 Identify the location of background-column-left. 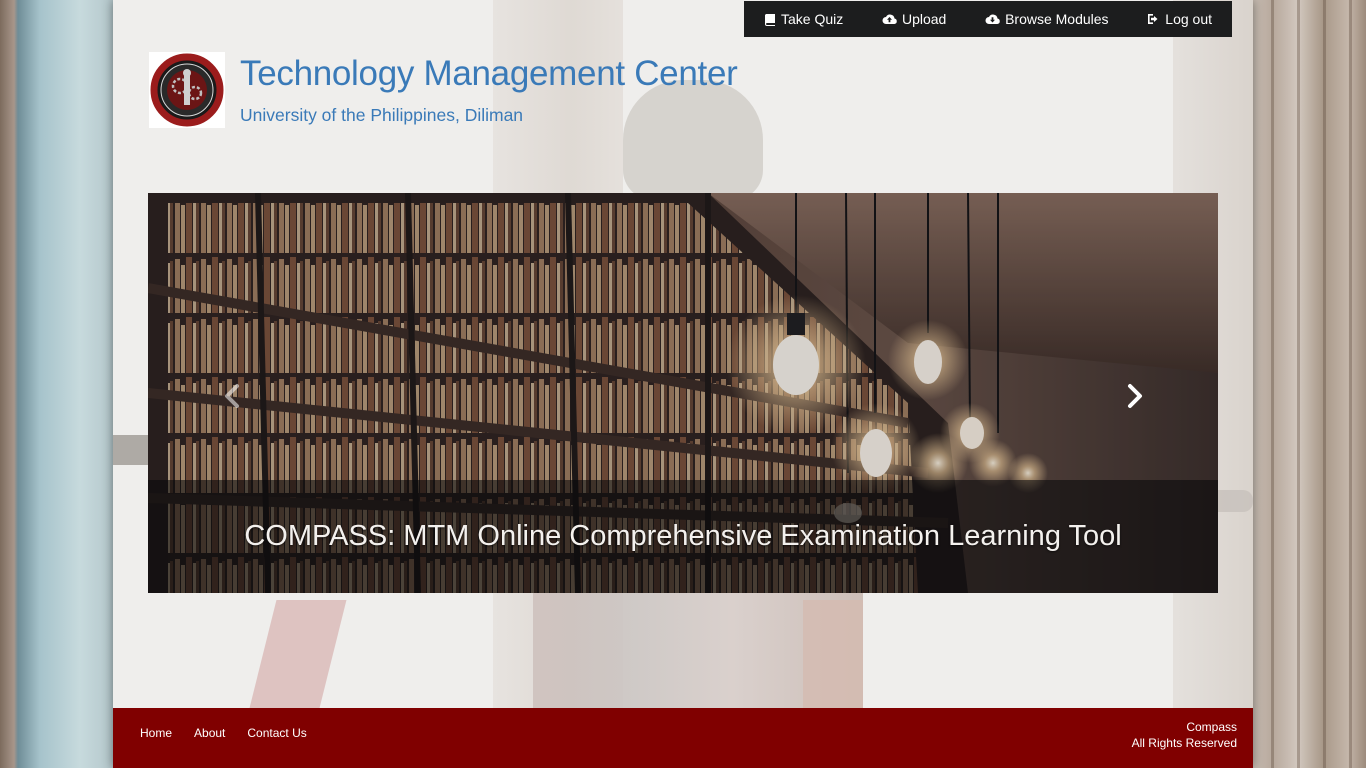
(56, 384).